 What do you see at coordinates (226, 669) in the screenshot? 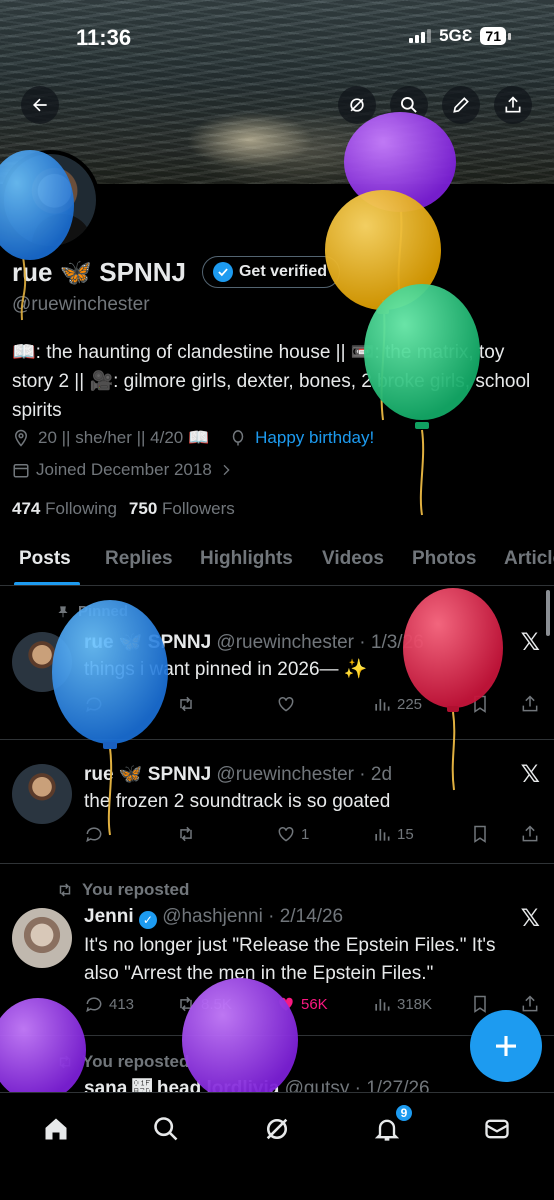
I see `tweet-text: things i want pinned in 2026— ✨` at bounding box center [226, 669].